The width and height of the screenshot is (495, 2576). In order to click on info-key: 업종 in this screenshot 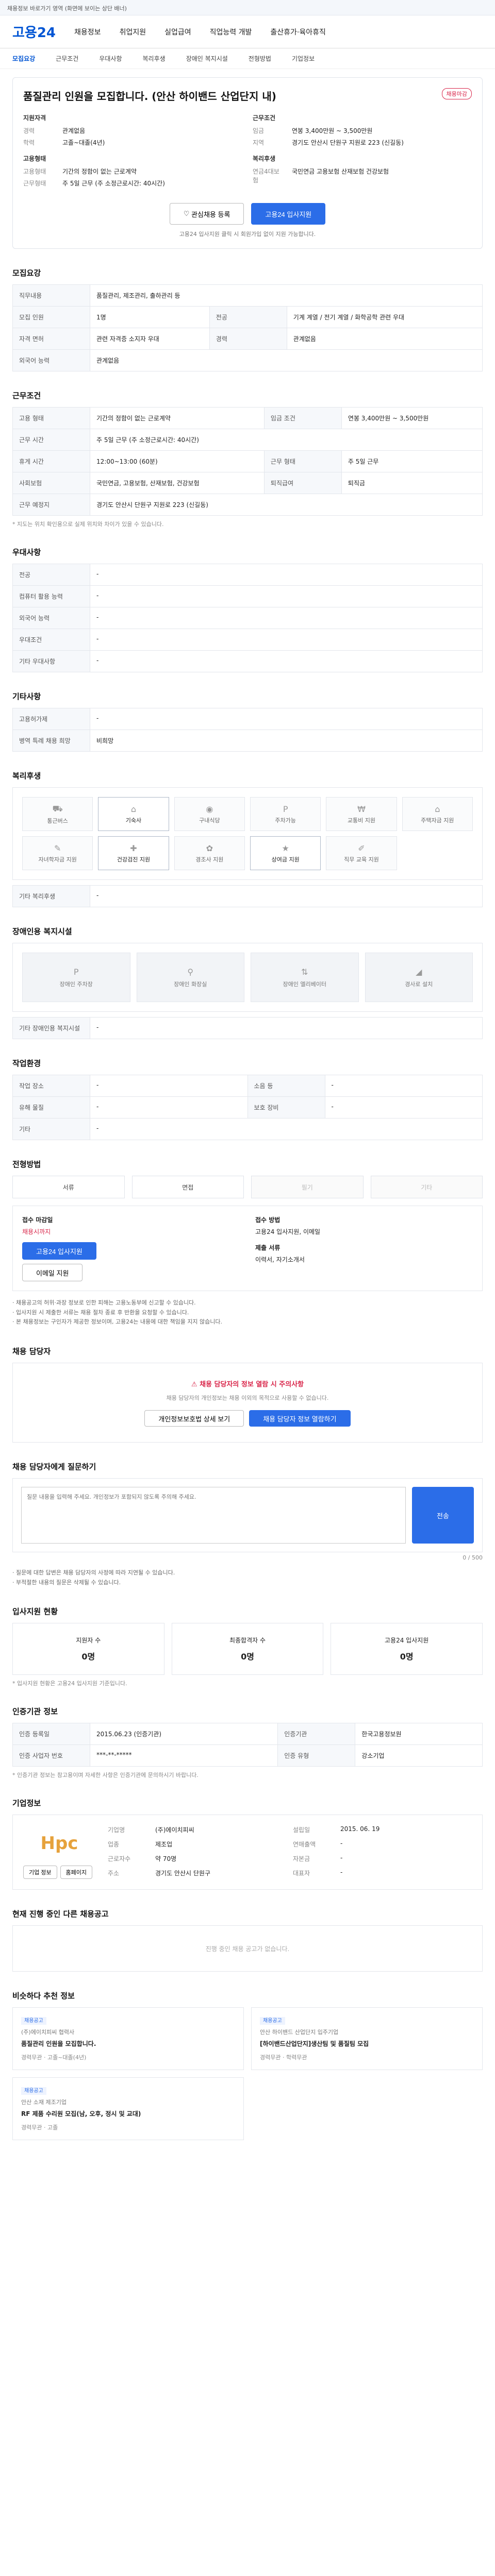, I will do `click(114, 1845)`.